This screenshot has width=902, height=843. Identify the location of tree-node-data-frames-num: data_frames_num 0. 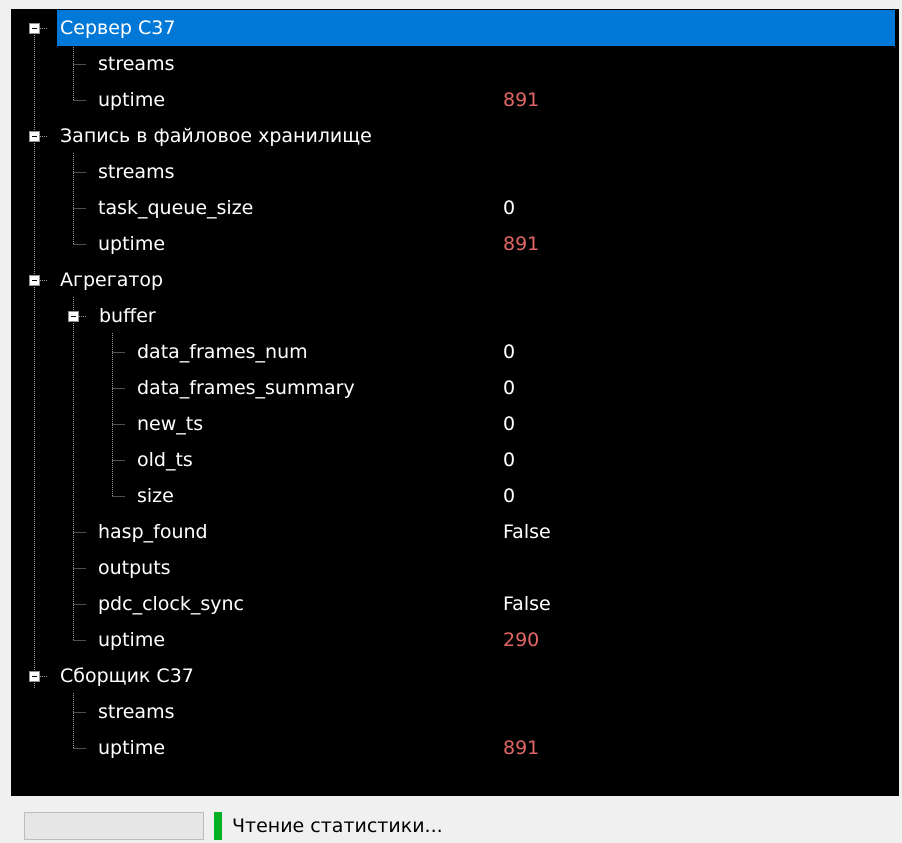
(455, 352).